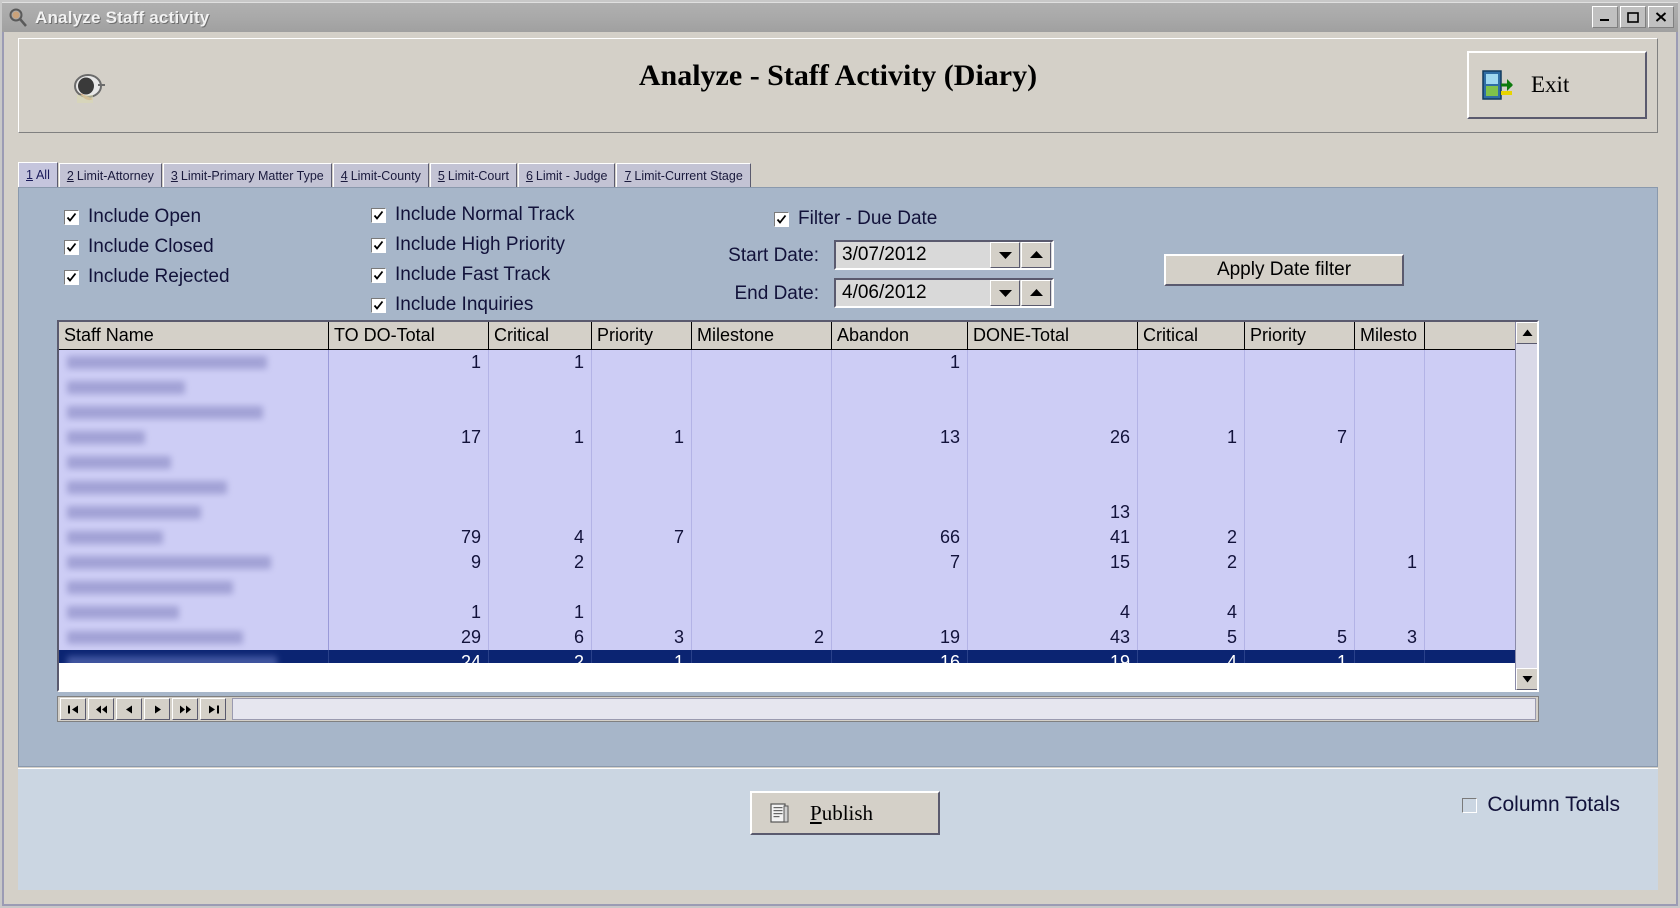 The height and width of the screenshot is (908, 1680). What do you see at coordinates (798, 512) in the screenshot?
I see `table-row: 13` at bounding box center [798, 512].